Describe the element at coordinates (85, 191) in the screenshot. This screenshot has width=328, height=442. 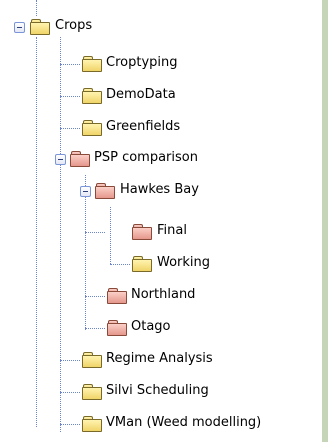
I see `collapse-toggle-hawkes-bay` at that location.